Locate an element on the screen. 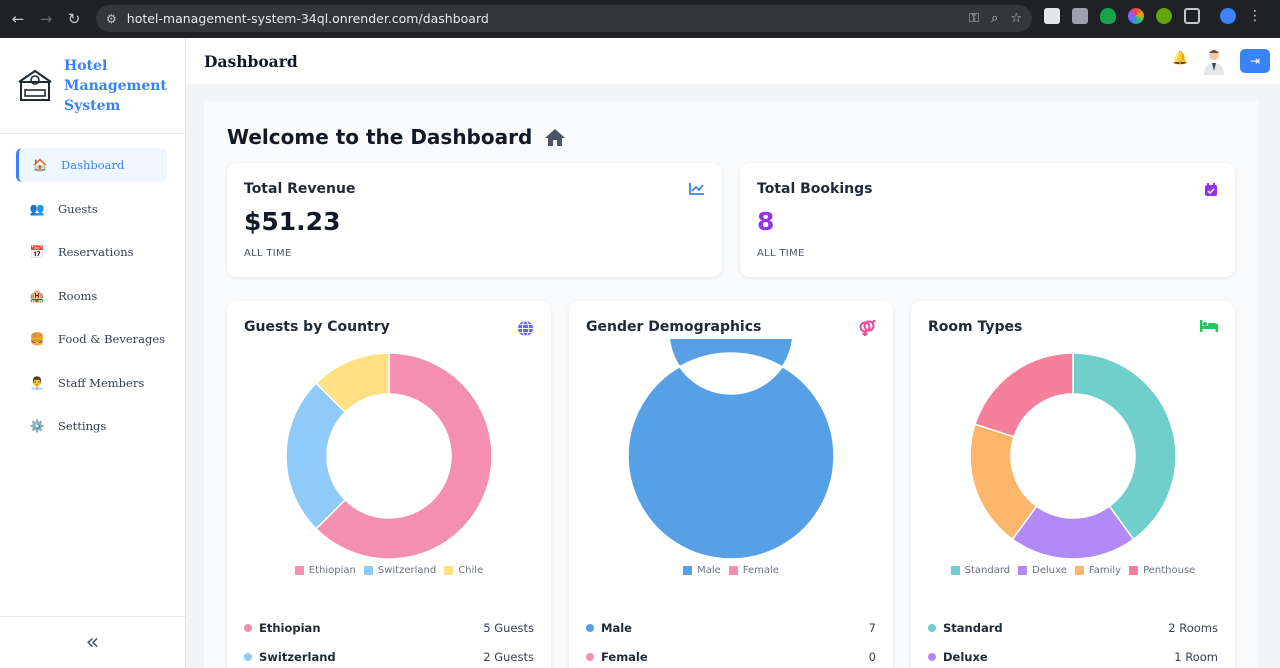 This screenshot has width=1280, height=668. sidebar-item-settings: ⚙️ Settings is located at coordinates (91, 426).